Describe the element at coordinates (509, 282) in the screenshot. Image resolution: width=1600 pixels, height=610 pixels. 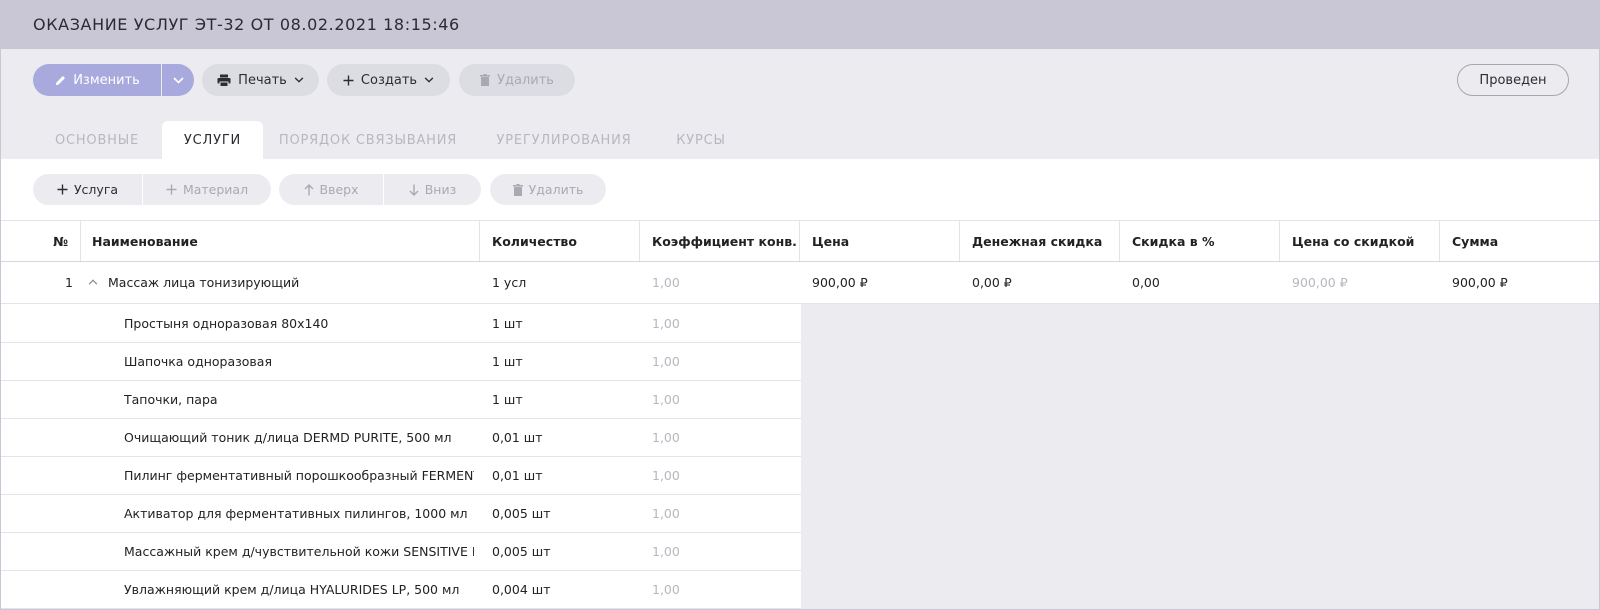
I see `service-quantity: 1 усл` at that location.